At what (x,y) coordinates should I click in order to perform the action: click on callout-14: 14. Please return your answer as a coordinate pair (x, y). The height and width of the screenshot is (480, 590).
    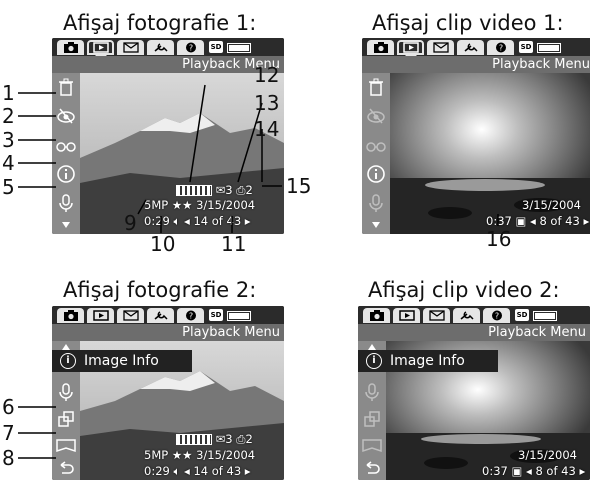
    Looking at the image, I should click on (267, 129).